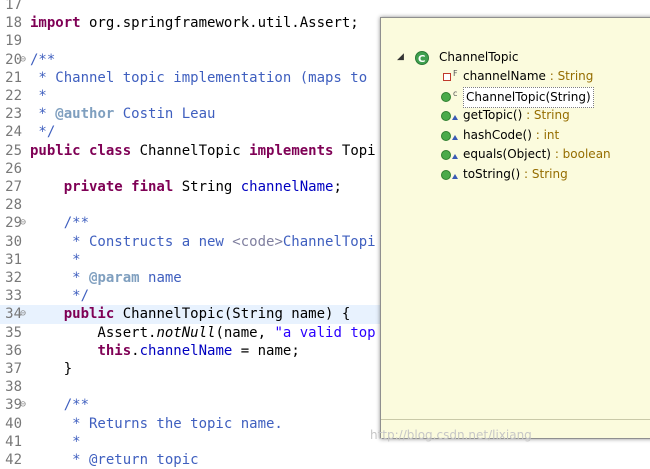 This screenshot has width=650, height=469. I want to click on outline-member-item: FchannelName : String, so click(515, 76).